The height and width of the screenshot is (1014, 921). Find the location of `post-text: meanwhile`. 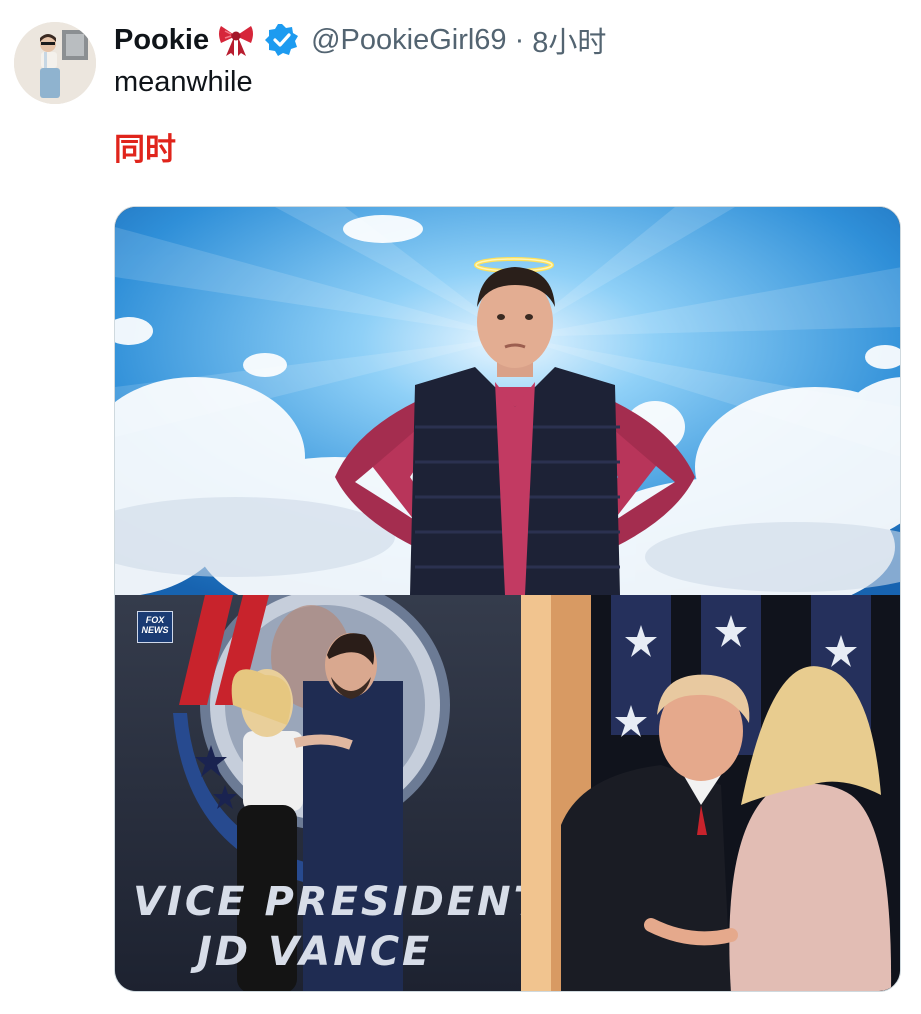

post-text: meanwhile is located at coordinates (183, 82).